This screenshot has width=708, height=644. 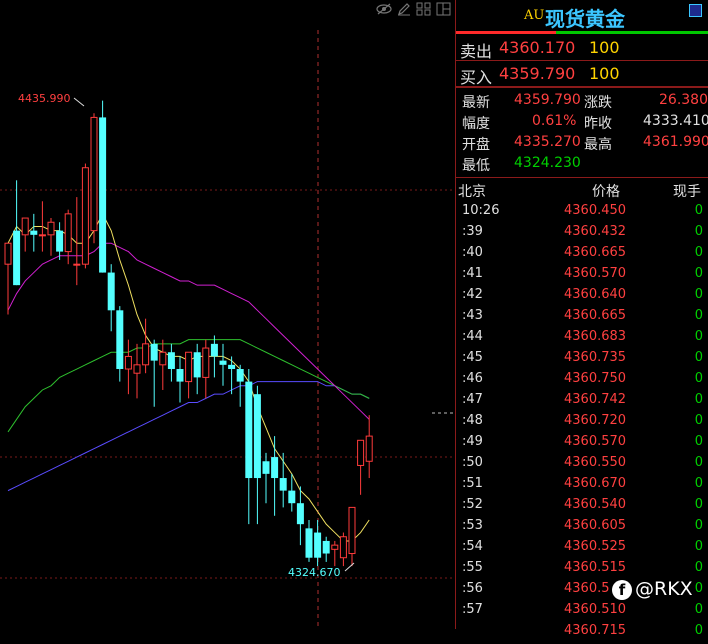 What do you see at coordinates (472, 504) in the screenshot?
I see `tick-time: :52` at bounding box center [472, 504].